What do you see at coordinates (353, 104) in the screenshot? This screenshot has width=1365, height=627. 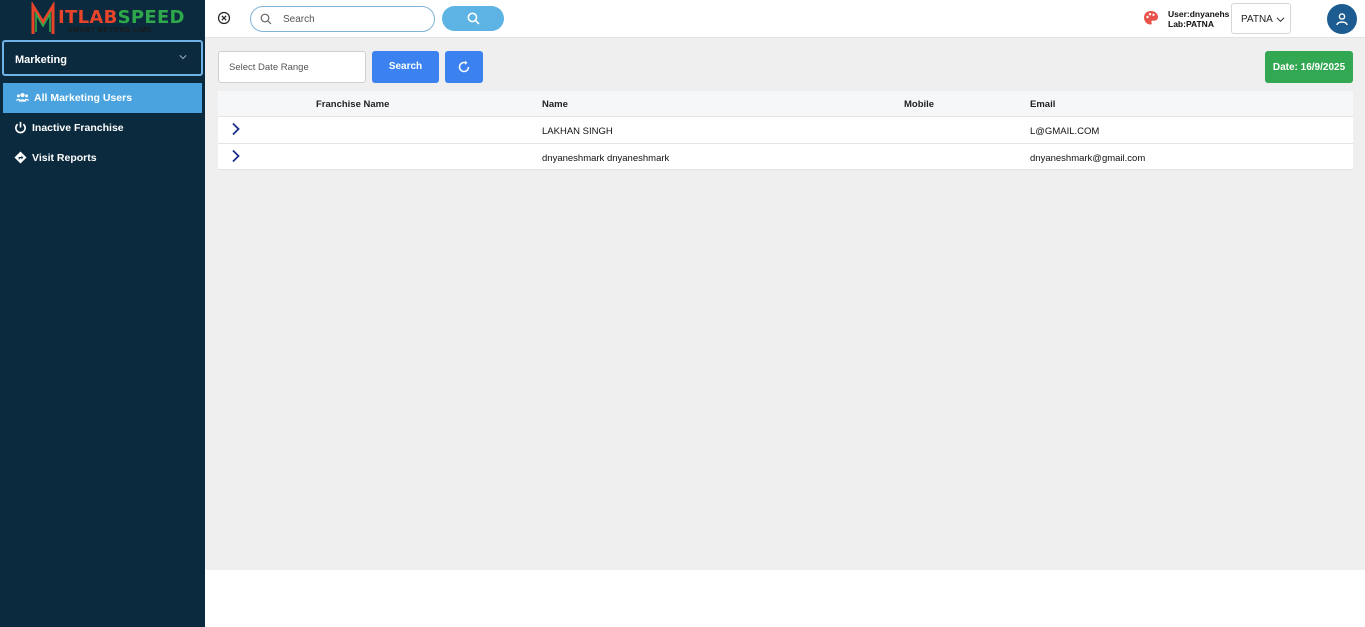 I see `column-header-franchise-name: Franchise Name` at bounding box center [353, 104].